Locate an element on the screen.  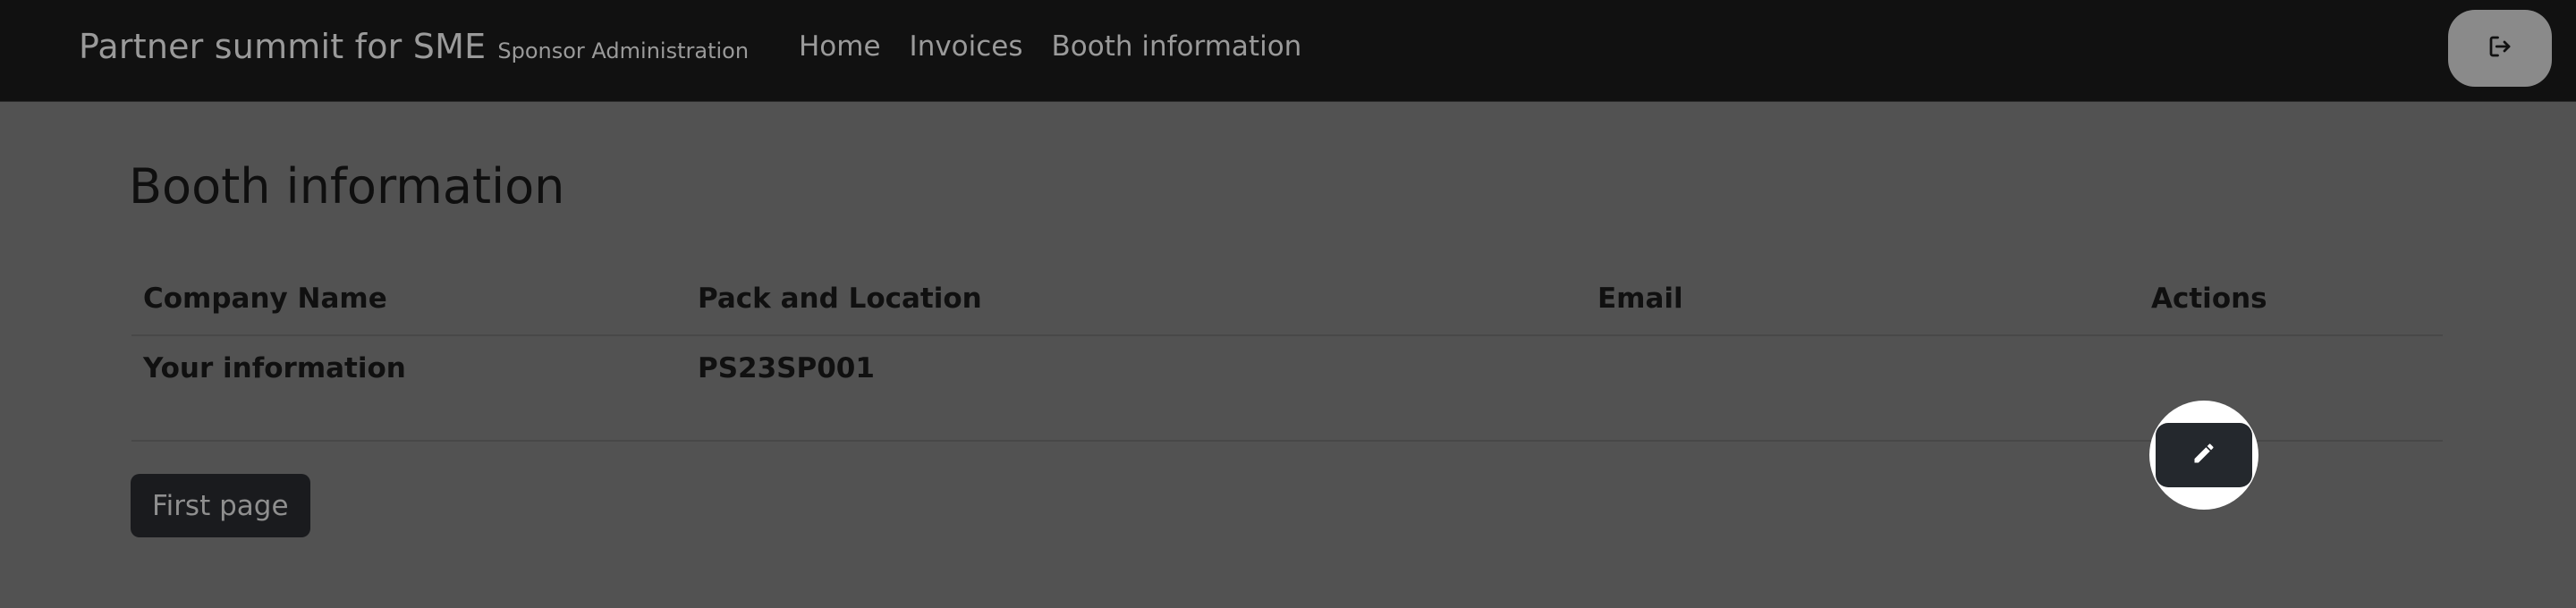
header-company-name: Company Name is located at coordinates (265, 299).